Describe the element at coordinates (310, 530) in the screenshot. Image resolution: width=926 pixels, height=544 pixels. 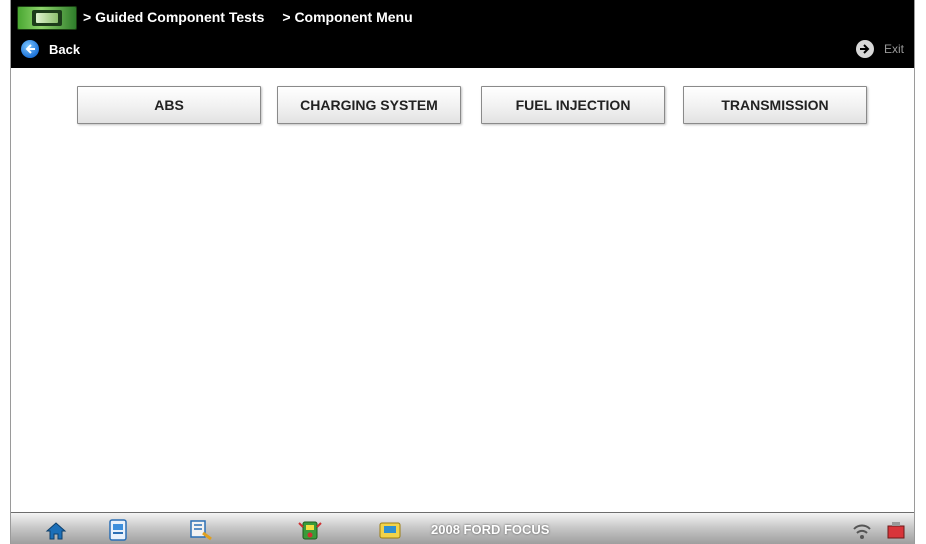
I see `multimeter-icon` at that location.